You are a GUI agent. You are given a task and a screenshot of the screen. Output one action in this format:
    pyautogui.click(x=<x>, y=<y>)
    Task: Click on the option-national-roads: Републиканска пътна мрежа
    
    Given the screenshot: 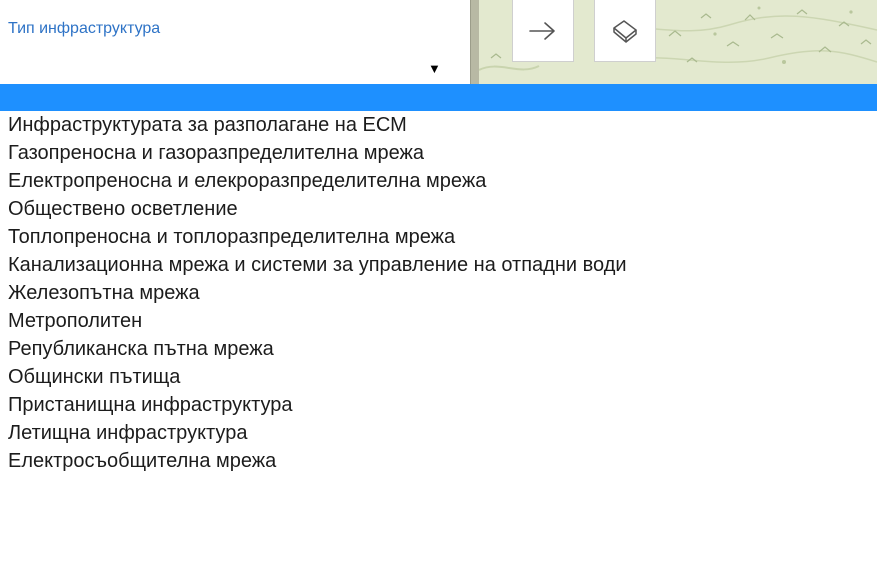 What is the action you would take?
    pyautogui.click(x=438, y=349)
    